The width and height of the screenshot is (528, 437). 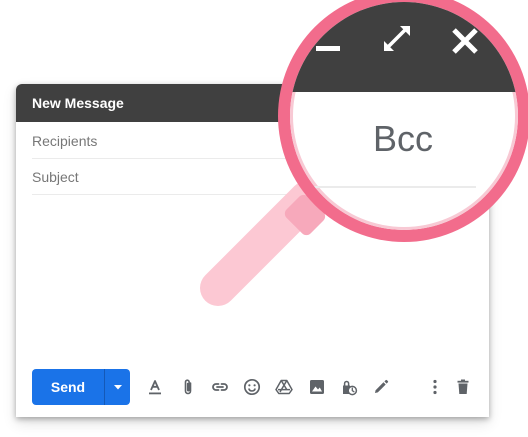 What do you see at coordinates (78, 103) in the screenshot?
I see `compose-title: New Message` at bounding box center [78, 103].